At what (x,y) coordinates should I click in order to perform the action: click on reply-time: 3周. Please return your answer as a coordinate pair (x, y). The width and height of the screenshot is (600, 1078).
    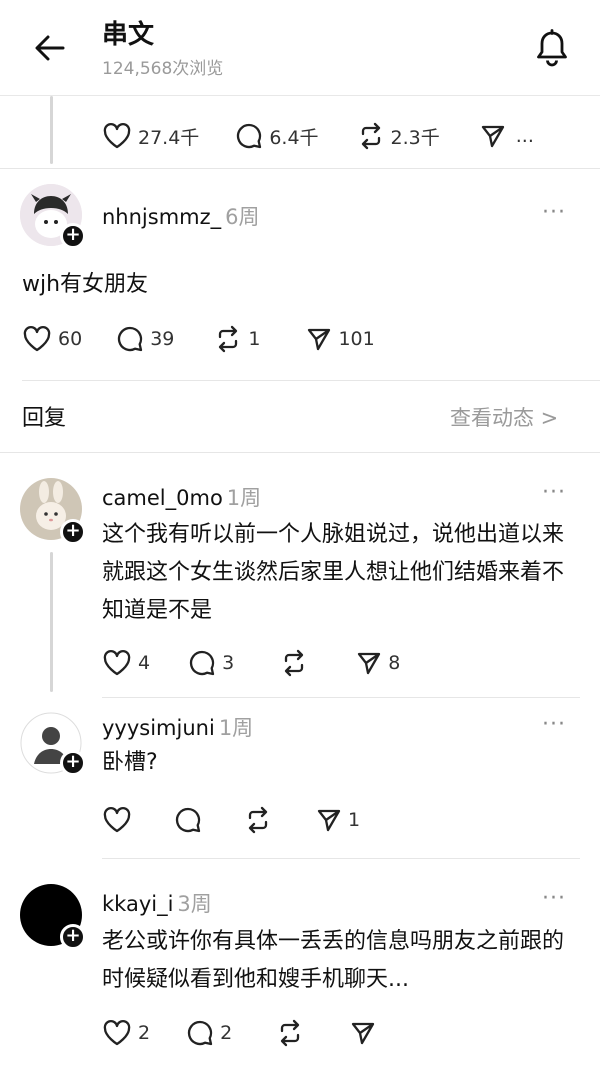
    Looking at the image, I should click on (194, 904).